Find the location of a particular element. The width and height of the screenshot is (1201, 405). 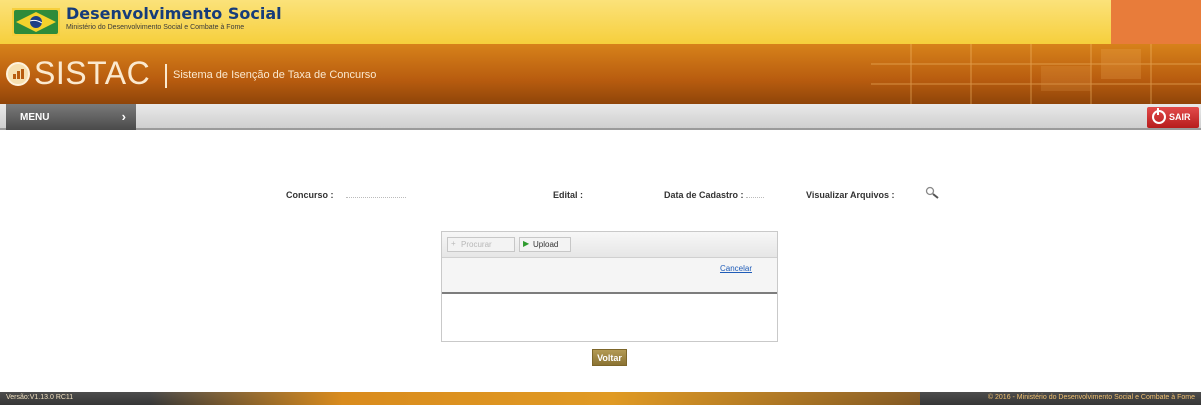

play-arrow-icon: ▶ is located at coordinates (526, 243).